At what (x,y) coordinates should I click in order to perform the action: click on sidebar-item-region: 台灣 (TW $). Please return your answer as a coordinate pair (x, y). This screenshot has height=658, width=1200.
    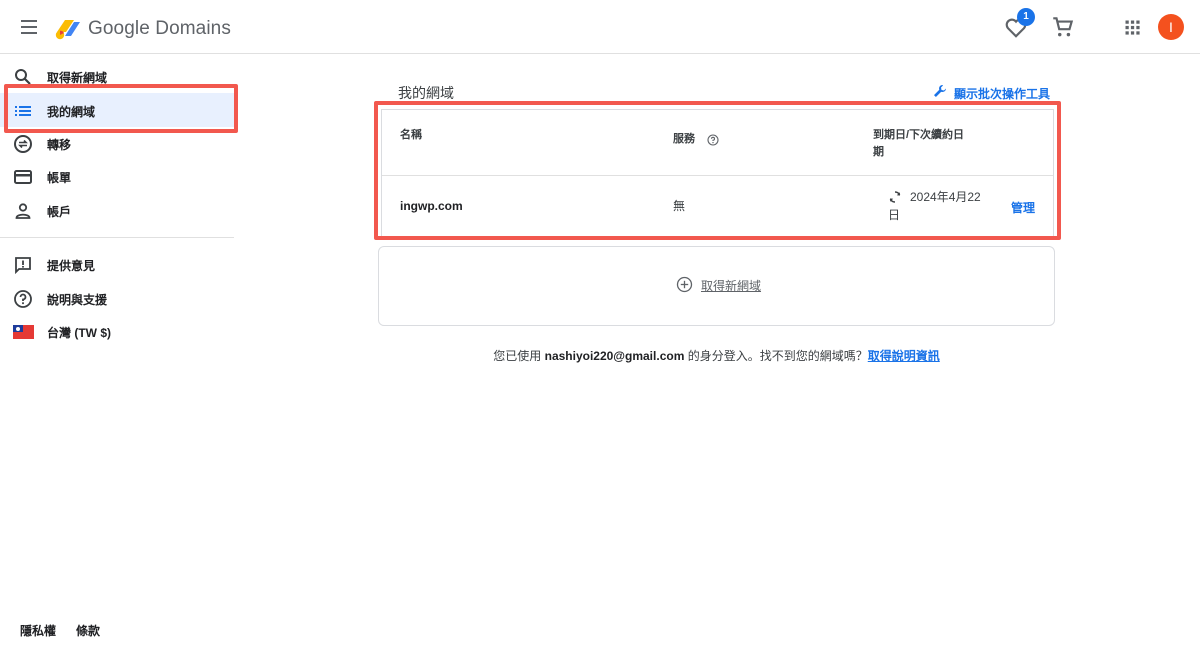
    Looking at the image, I should click on (117, 331).